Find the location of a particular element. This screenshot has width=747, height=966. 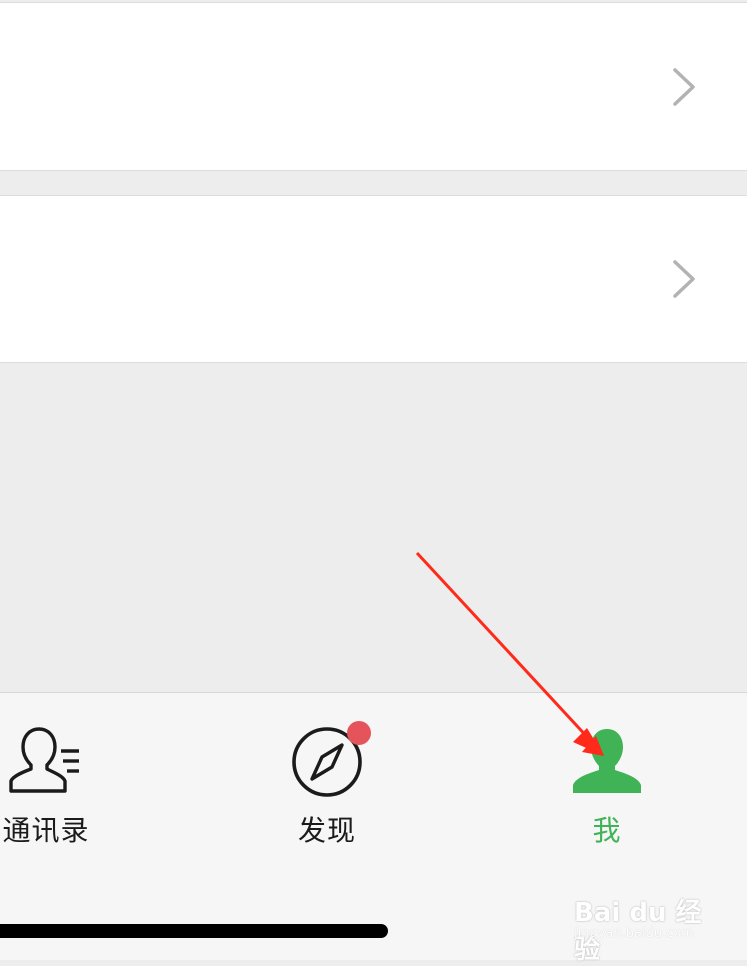

baidu-jingyan-watermark: Bai du 经验 jingyan.baidu.com is located at coordinates (643, 922).